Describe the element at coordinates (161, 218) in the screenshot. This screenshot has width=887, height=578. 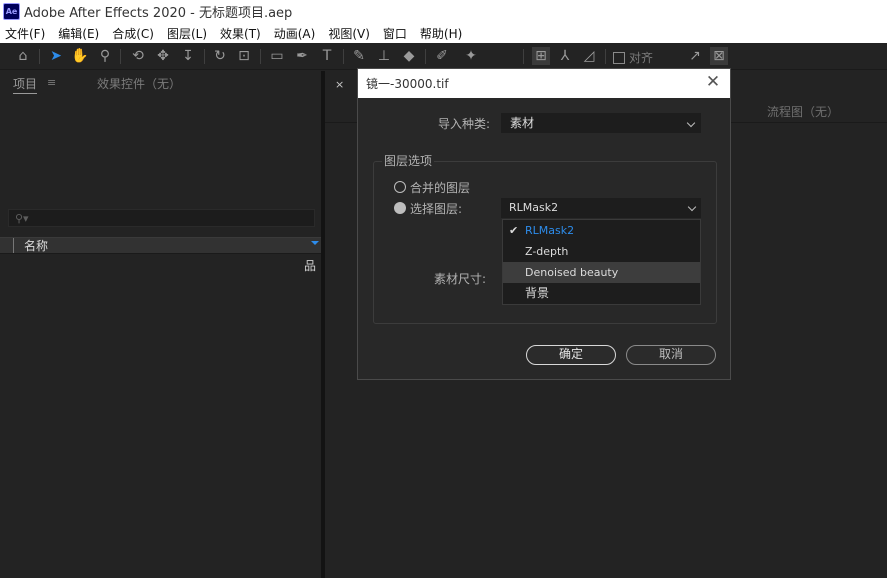
I see `project-search-input: ⚲▾` at that location.